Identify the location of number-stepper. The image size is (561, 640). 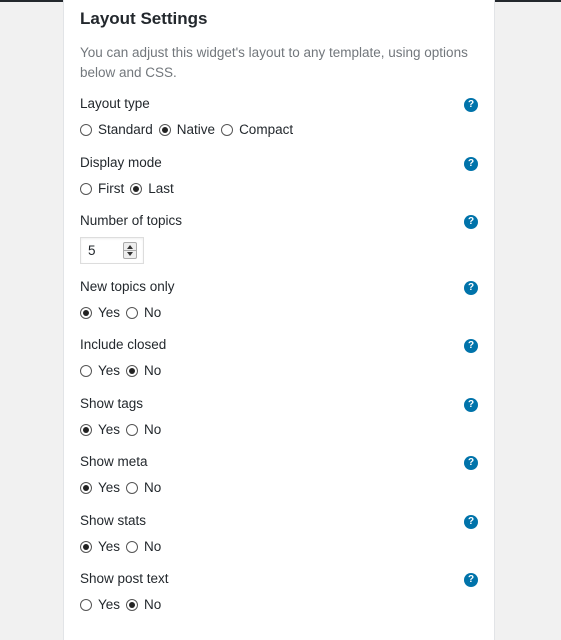
(130, 250).